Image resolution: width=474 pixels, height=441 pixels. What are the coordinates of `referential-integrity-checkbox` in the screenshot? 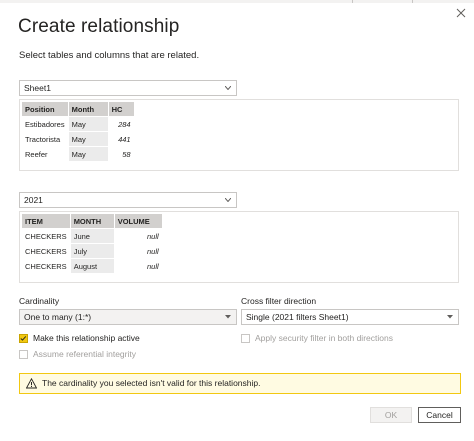 It's located at (23, 354).